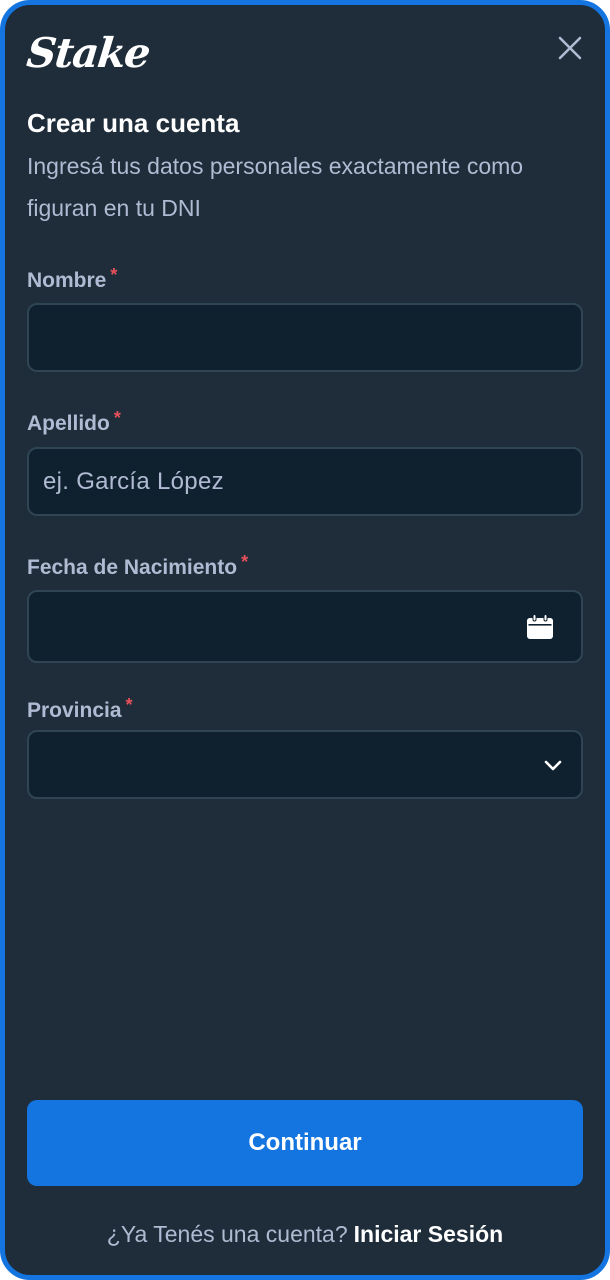 The width and height of the screenshot is (610, 1280). Describe the element at coordinates (88, 53) in the screenshot. I see `stake-logo: Stake` at that location.